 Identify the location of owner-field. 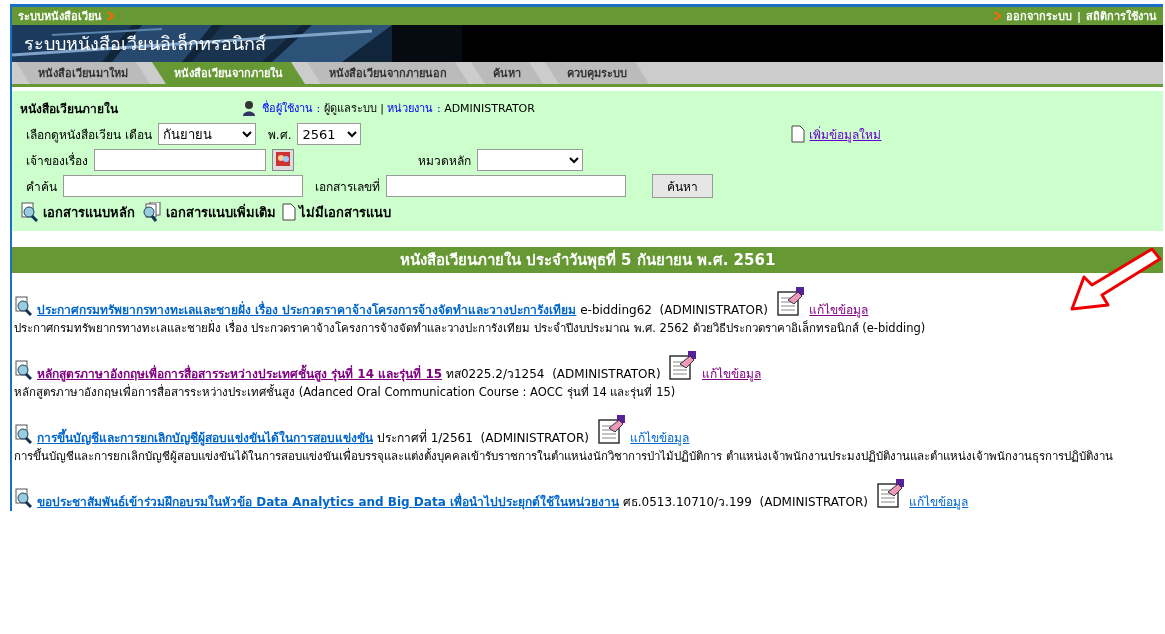
(180, 160).